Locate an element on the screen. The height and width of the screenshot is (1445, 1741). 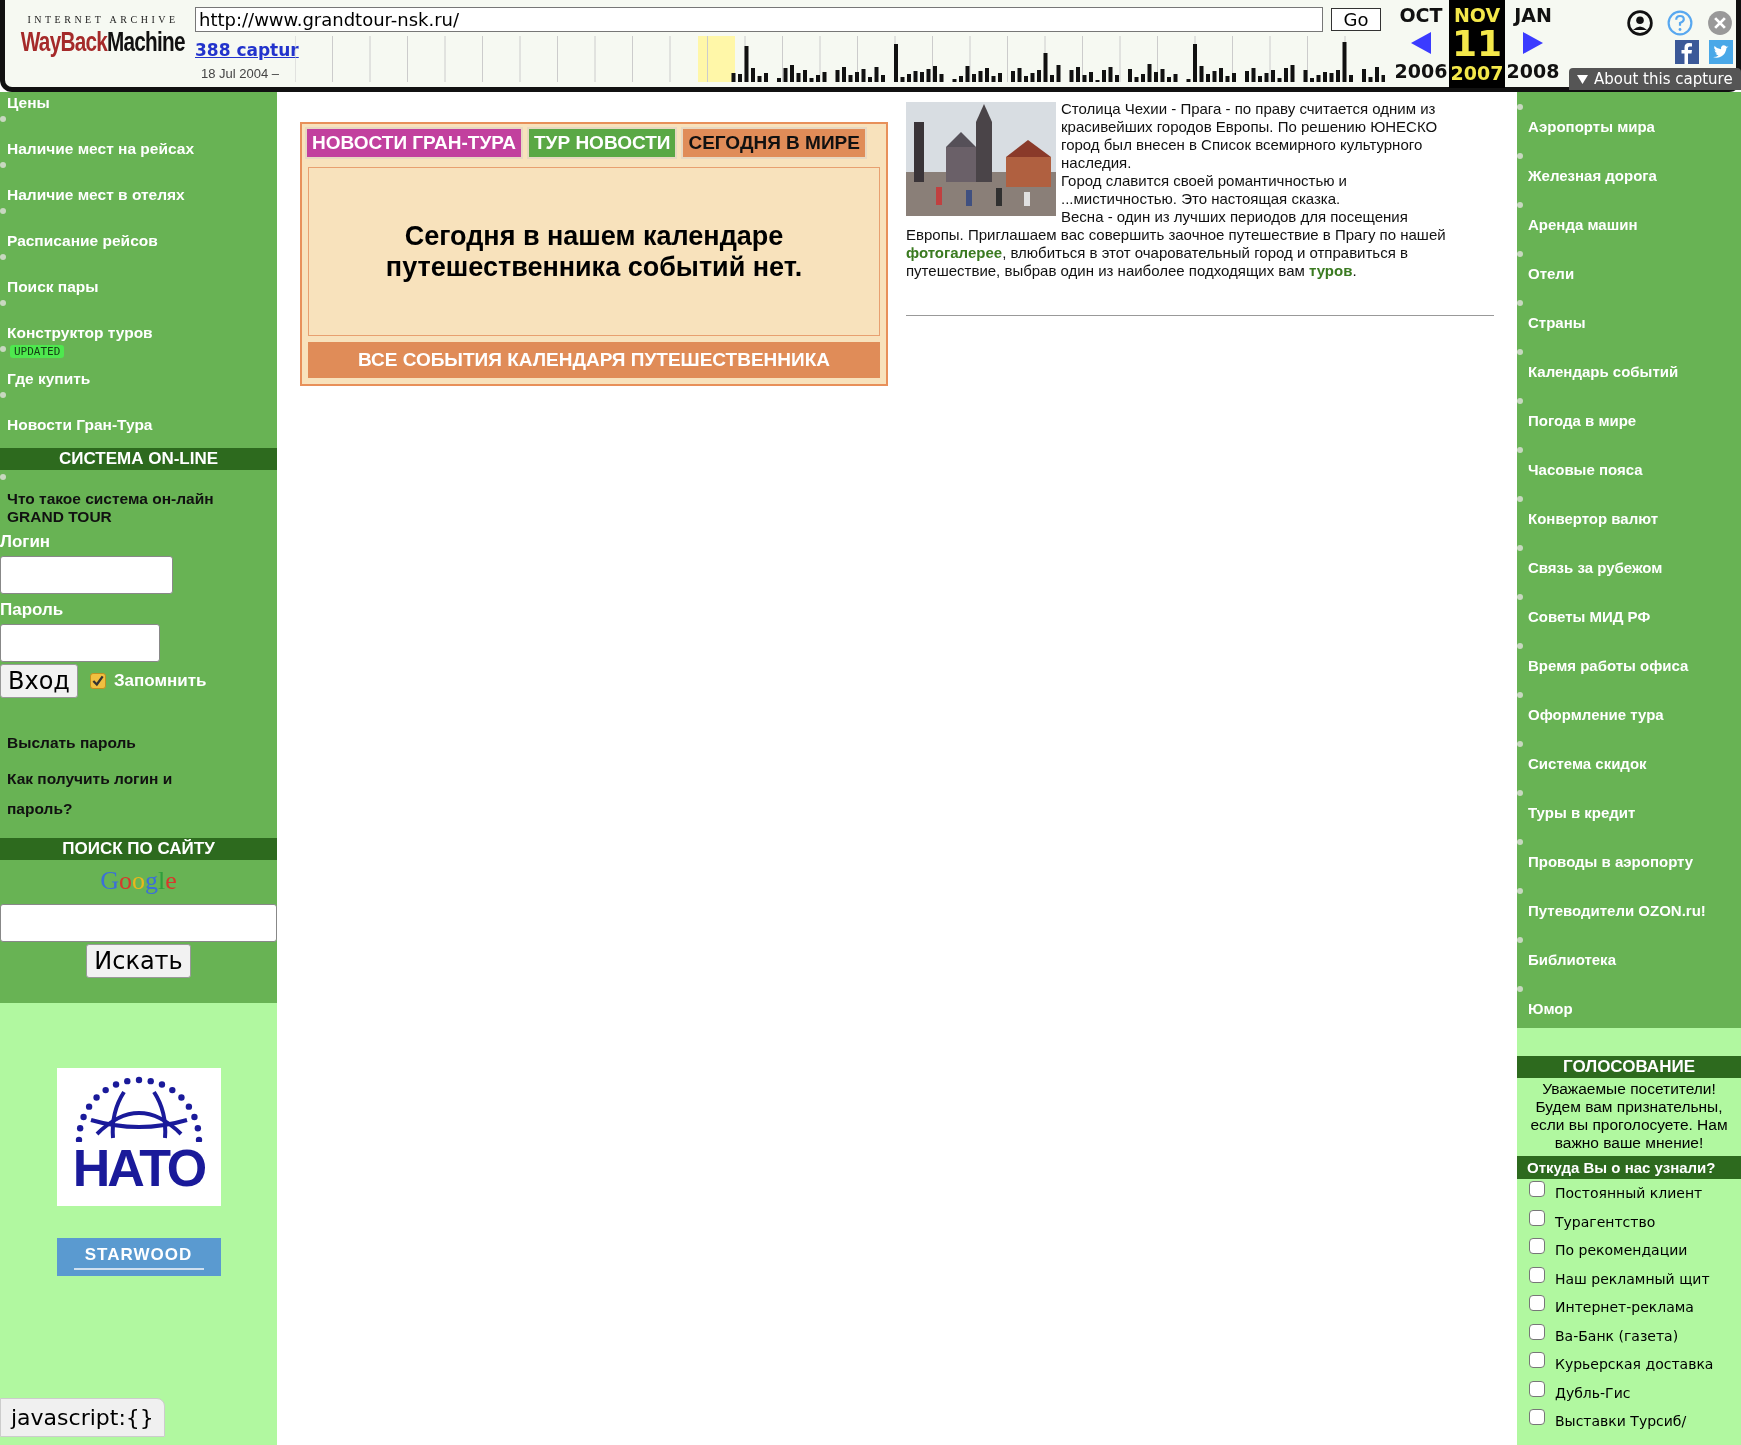
facebook-icon is located at coordinates (1686, 52).